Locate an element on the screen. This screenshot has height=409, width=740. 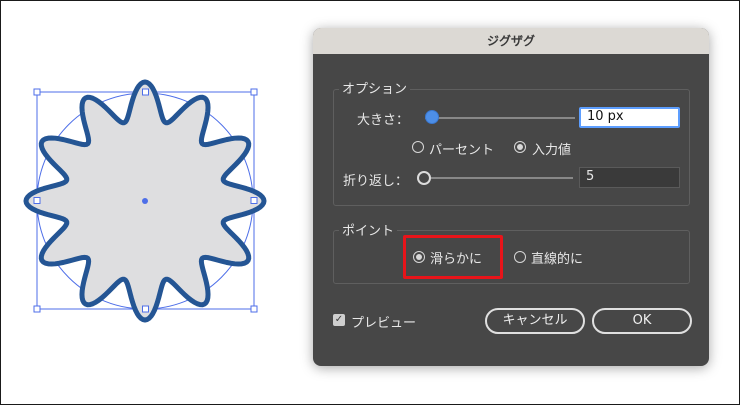
point-group-title: ポイント is located at coordinates (368, 229).